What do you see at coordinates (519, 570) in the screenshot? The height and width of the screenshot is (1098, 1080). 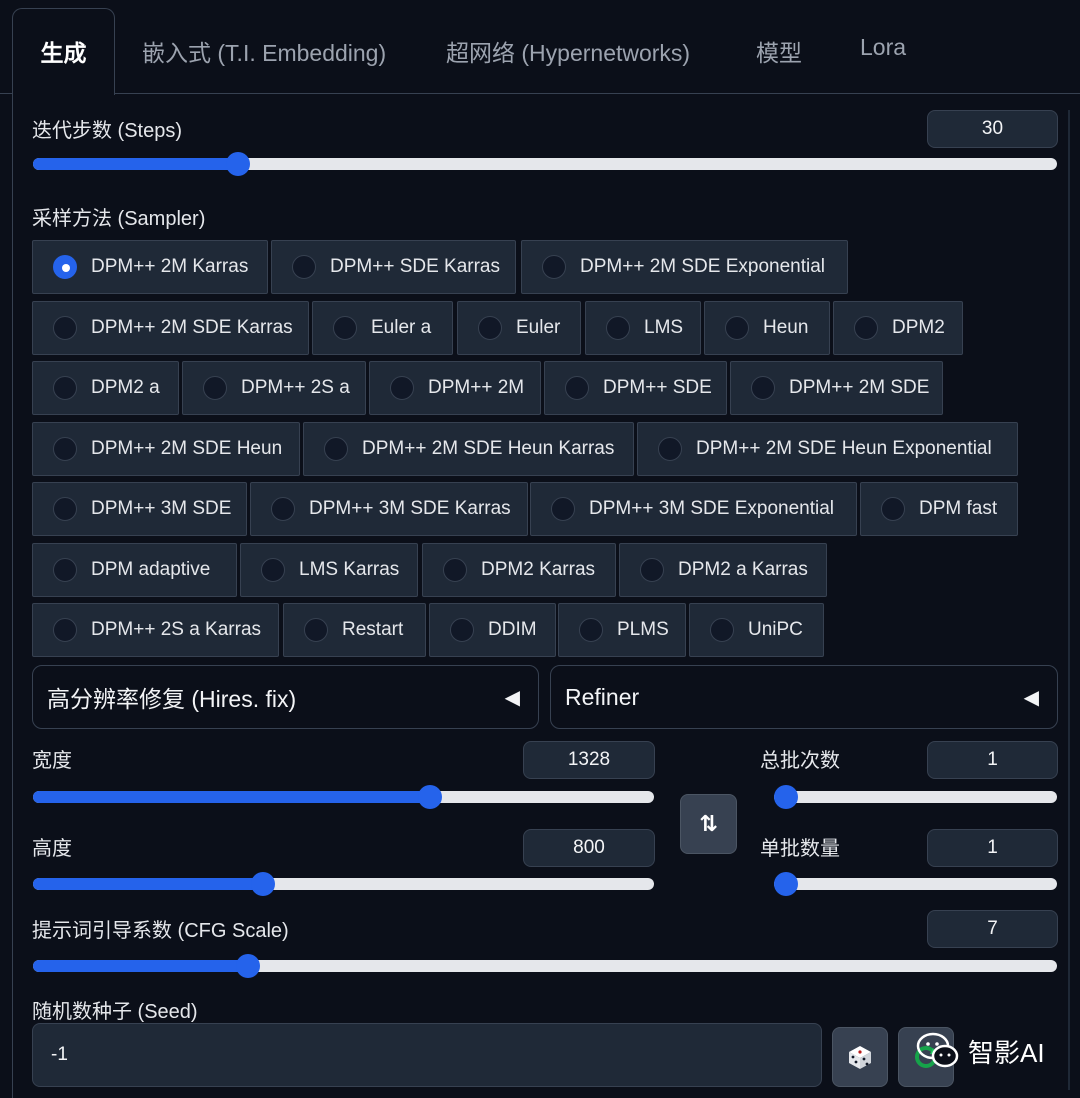 I see `sampler-option: DPM2 Karras` at bounding box center [519, 570].